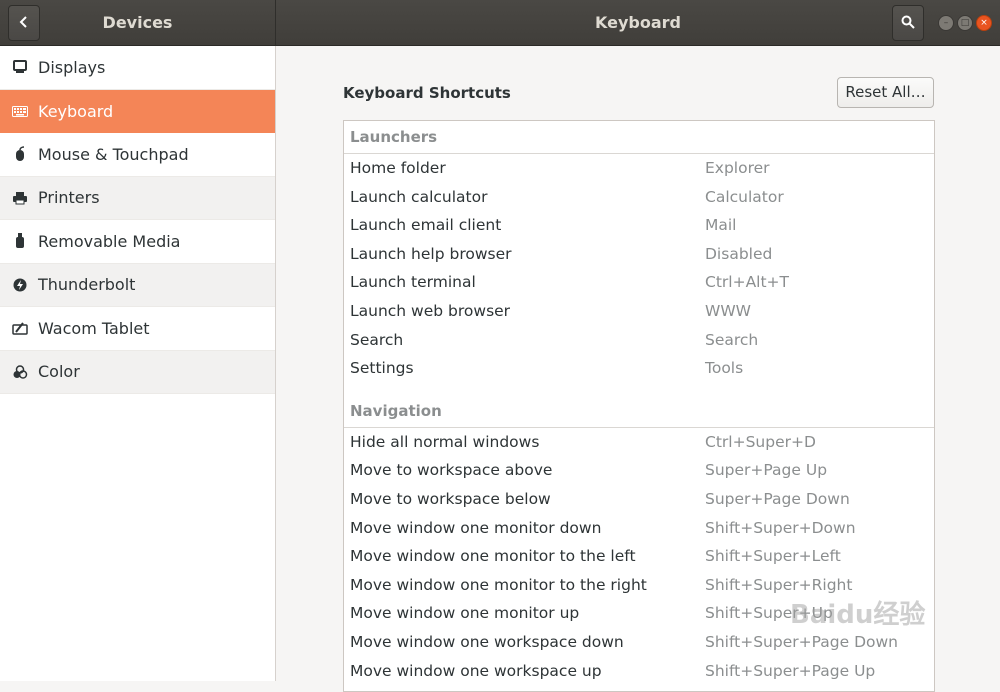  Describe the element at coordinates (773, 556) in the screenshot. I see `shortcut-accel: Shift+Super+Left` at that location.